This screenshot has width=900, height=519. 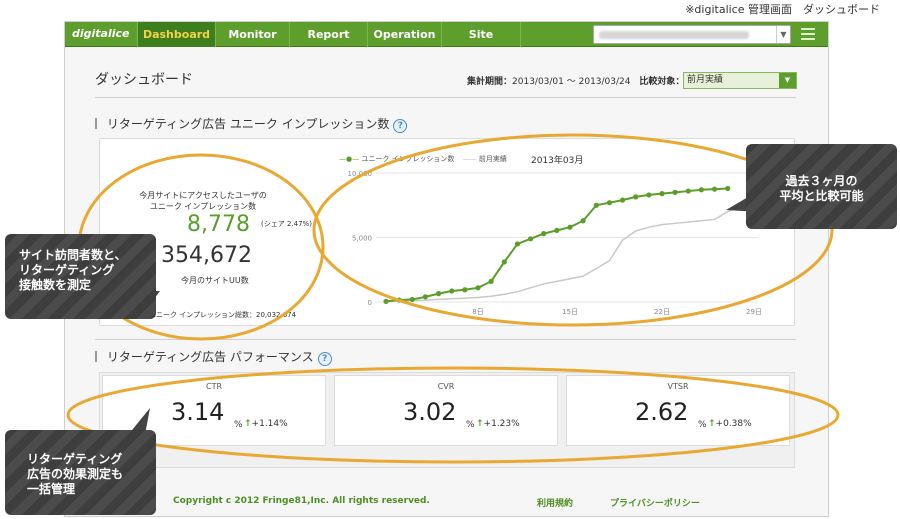 What do you see at coordinates (446, 386) in the screenshot?
I see `kpi-name: CVR` at bounding box center [446, 386].